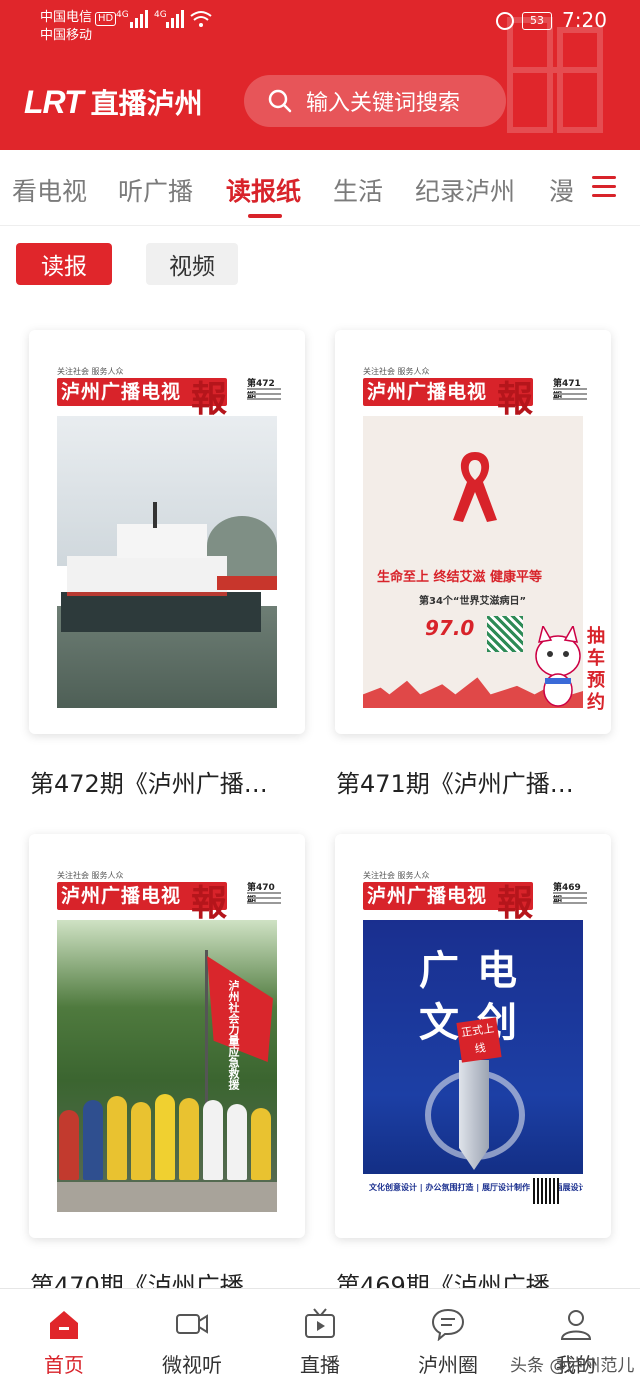  Describe the element at coordinates (169, 897) in the screenshot. I see `newspaper-masthead: 关注社会 服务人众 泸州广播电视 報 第470期` at that location.